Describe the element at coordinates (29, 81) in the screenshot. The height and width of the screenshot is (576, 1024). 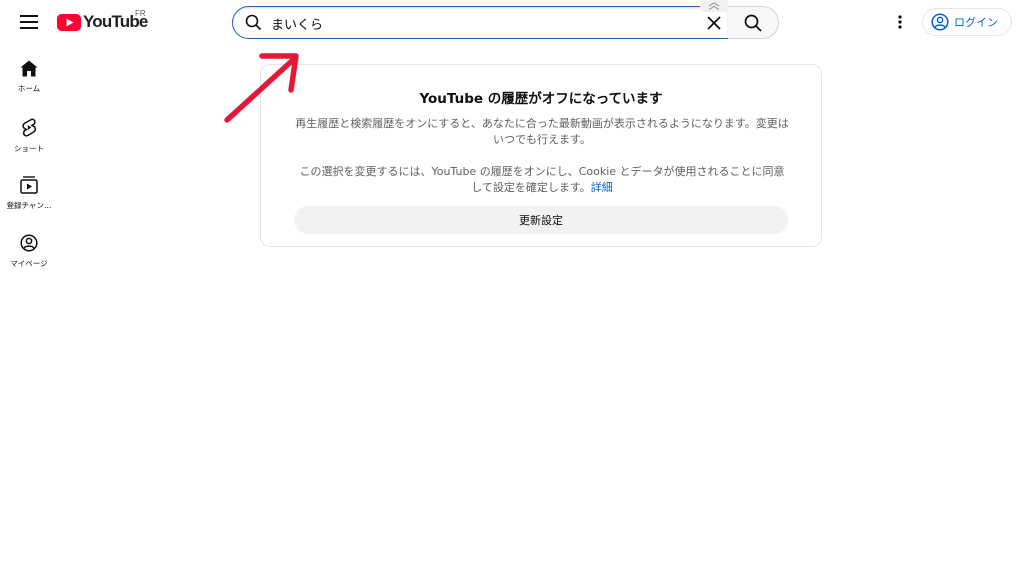
I see `sidebar-item-home: ホーム` at that location.